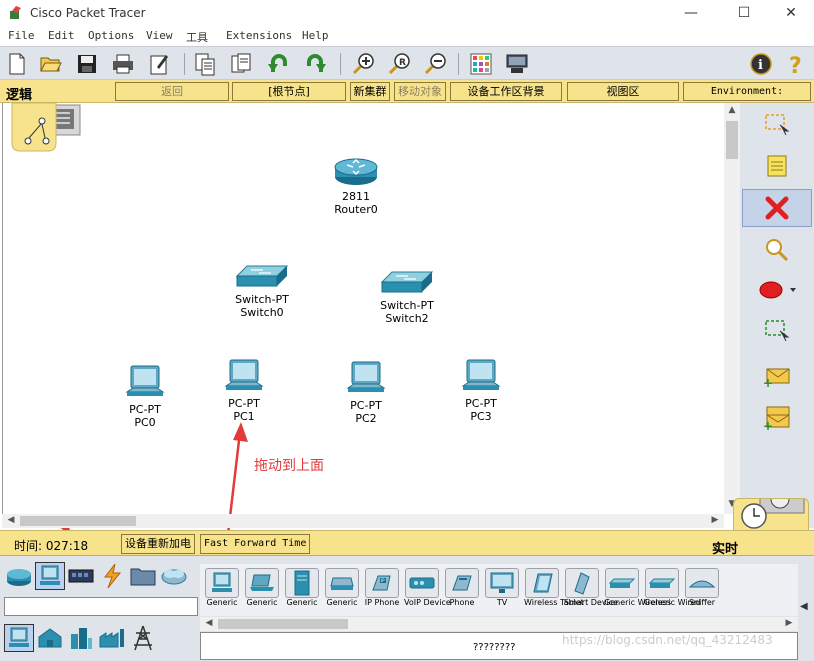 This screenshot has width=814, height=661. Describe the element at coordinates (159, 64) in the screenshot. I see `activity-wizard-icon` at that location.